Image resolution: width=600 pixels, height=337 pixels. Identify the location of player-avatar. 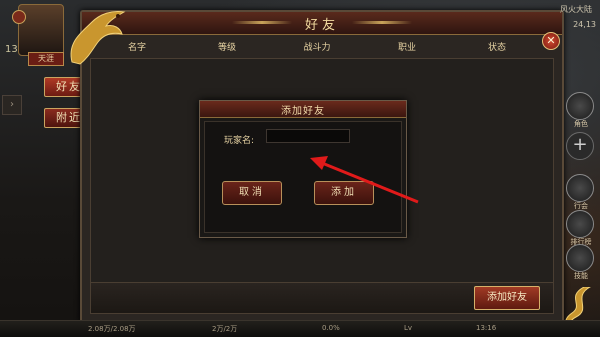
(41, 30).